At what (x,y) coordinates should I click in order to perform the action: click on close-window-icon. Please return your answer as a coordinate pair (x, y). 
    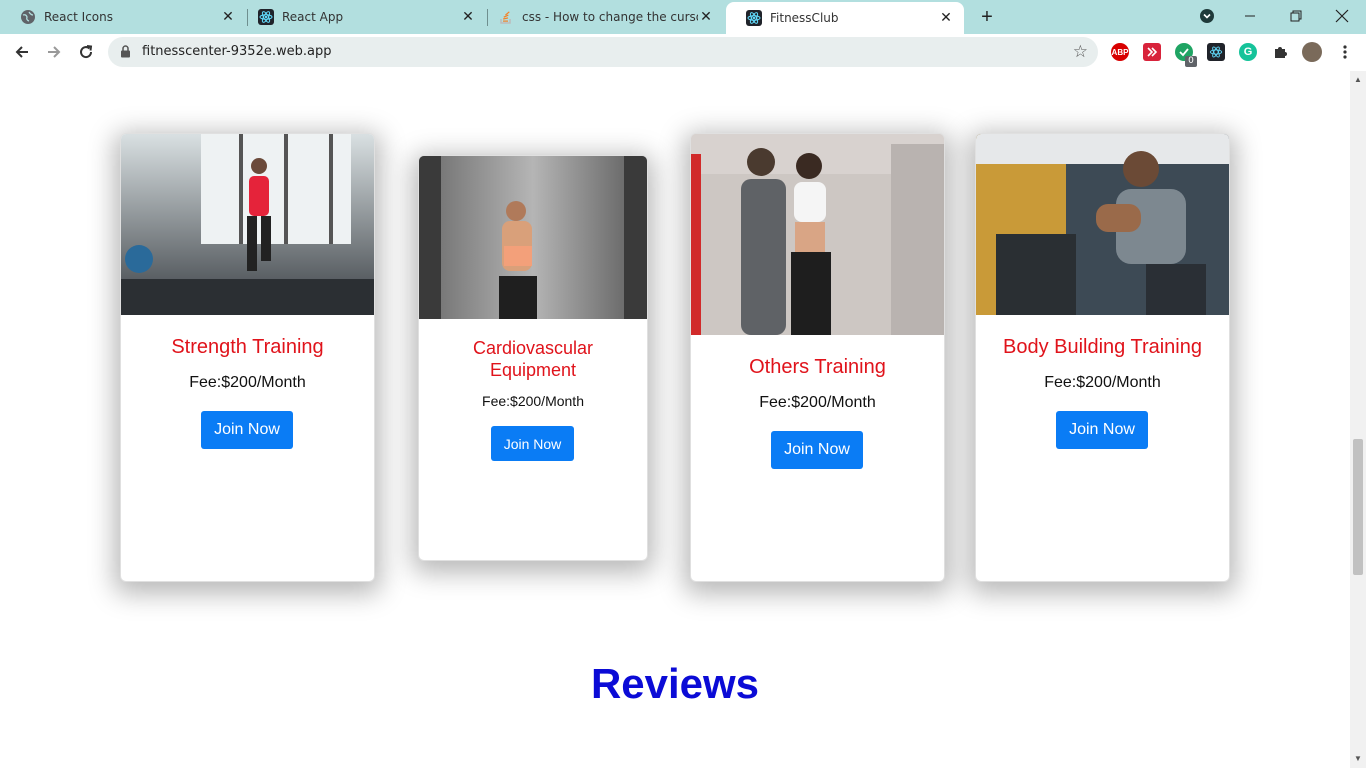
    Looking at the image, I should click on (1342, 16).